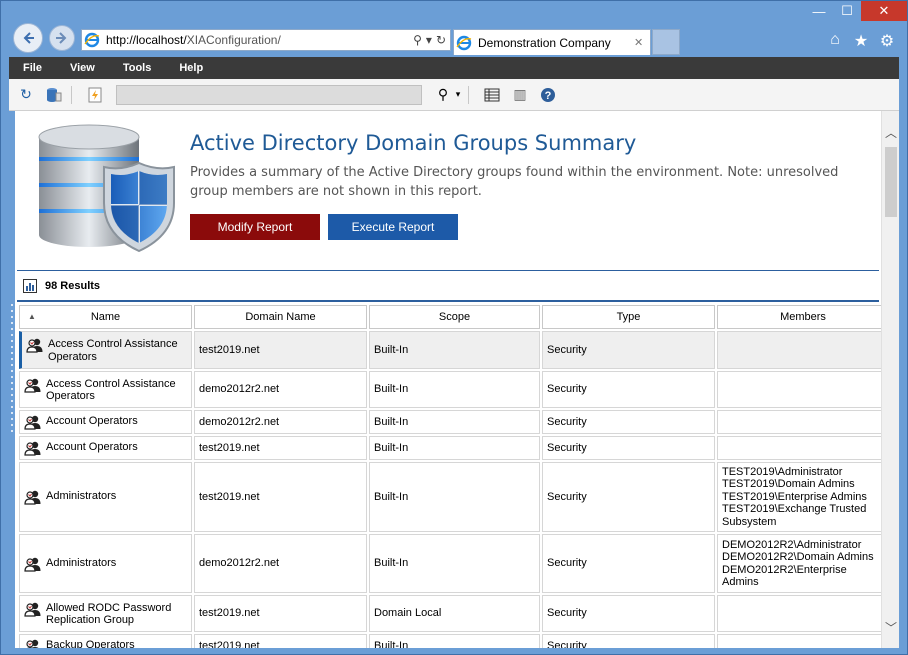 Image resolution: width=908 pixels, height=655 pixels. What do you see at coordinates (492, 95) in the screenshot?
I see `grid-view-icon` at bounding box center [492, 95].